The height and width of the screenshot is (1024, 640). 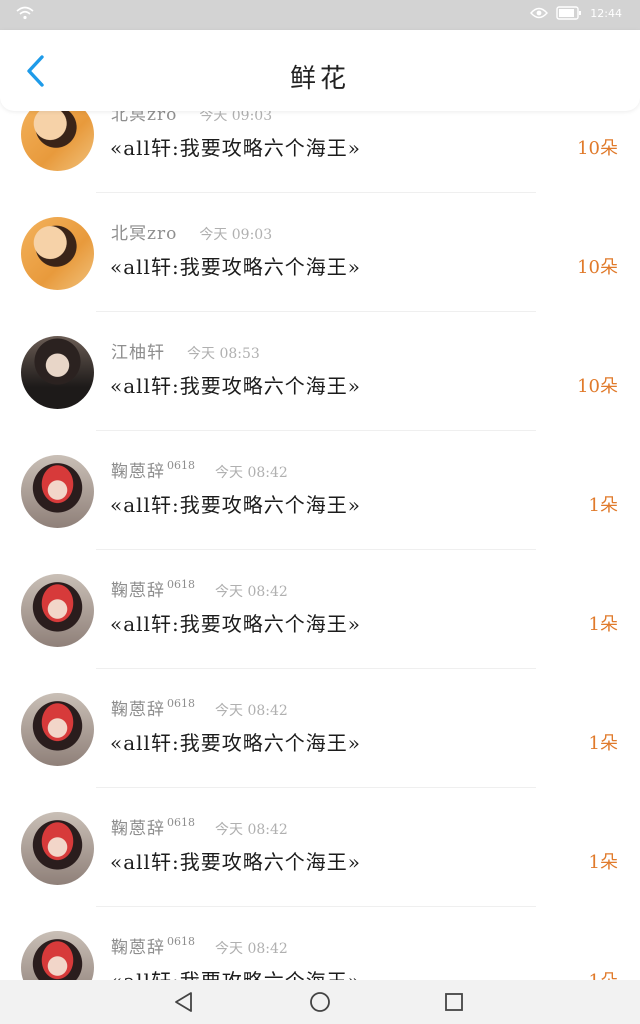 What do you see at coordinates (192, 231) in the screenshot?
I see `name-line: 北冥zro 今天 09:03` at bounding box center [192, 231].